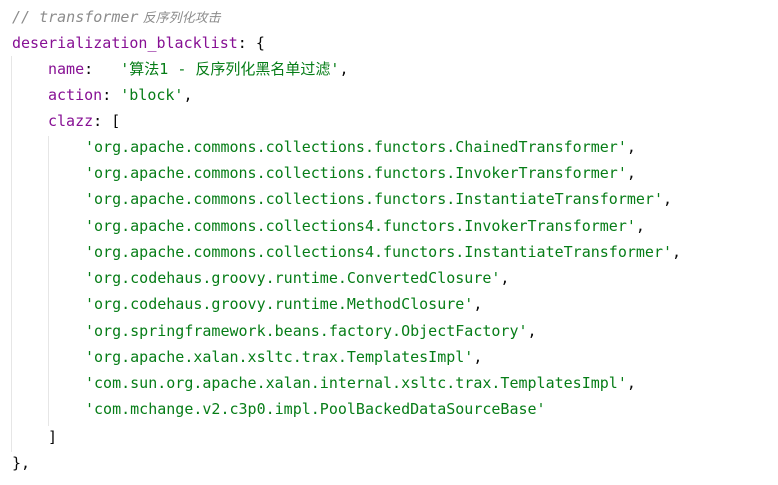  What do you see at coordinates (53, 437) in the screenshot?
I see `code-line-clazz-close: ]` at bounding box center [53, 437].